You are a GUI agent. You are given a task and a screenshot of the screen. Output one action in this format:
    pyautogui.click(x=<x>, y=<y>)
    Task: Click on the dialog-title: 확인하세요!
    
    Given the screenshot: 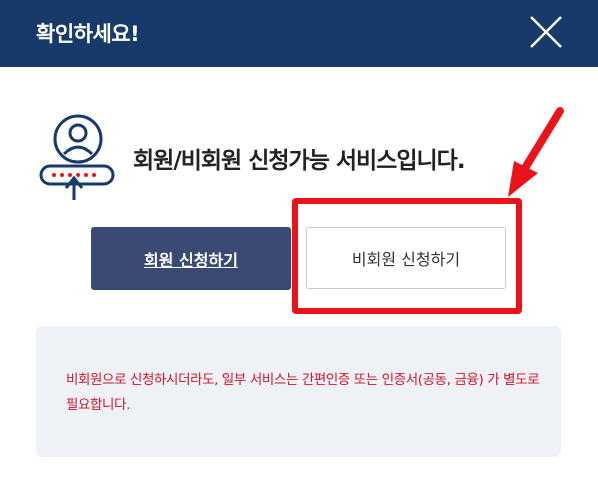 What is the action you would take?
    pyautogui.click(x=88, y=34)
    